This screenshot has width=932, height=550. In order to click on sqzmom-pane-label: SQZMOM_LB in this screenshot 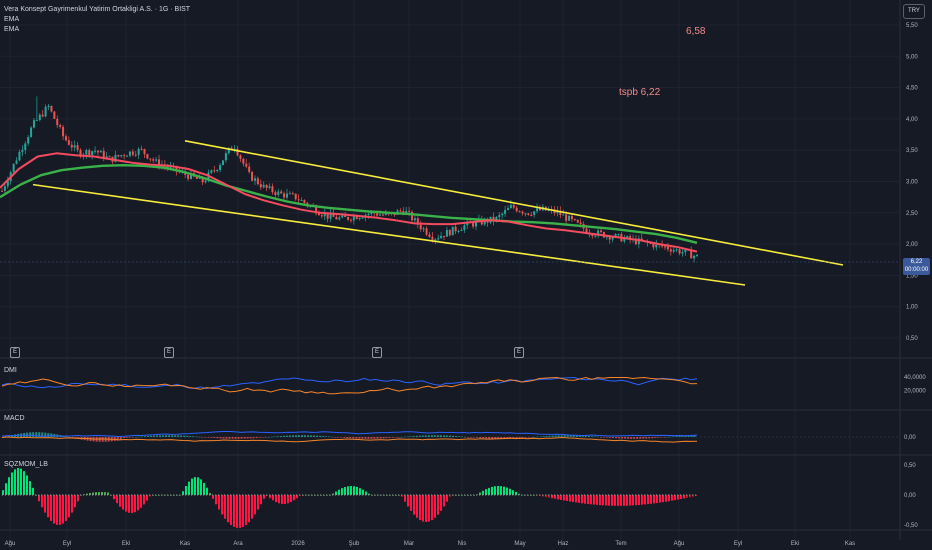, I will do `click(26, 464)`.